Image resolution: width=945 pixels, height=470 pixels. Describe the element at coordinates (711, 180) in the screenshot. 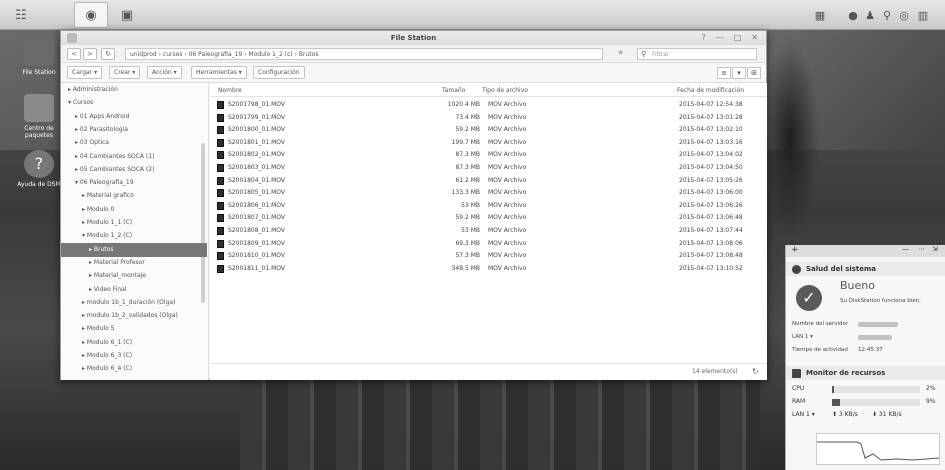

I see `file-modified: 2015-04-07 13:05:26` at that location.